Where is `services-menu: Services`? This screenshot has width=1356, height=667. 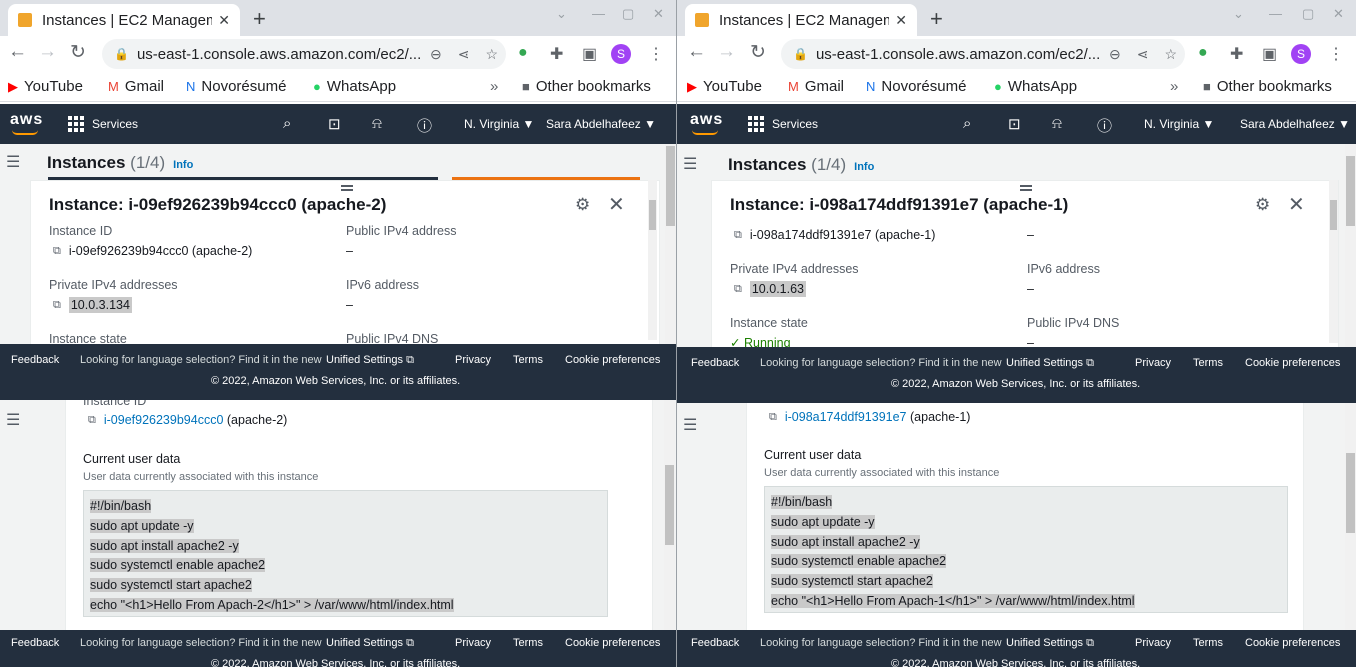
services-menu: Services is located at coordinates (783, 124).